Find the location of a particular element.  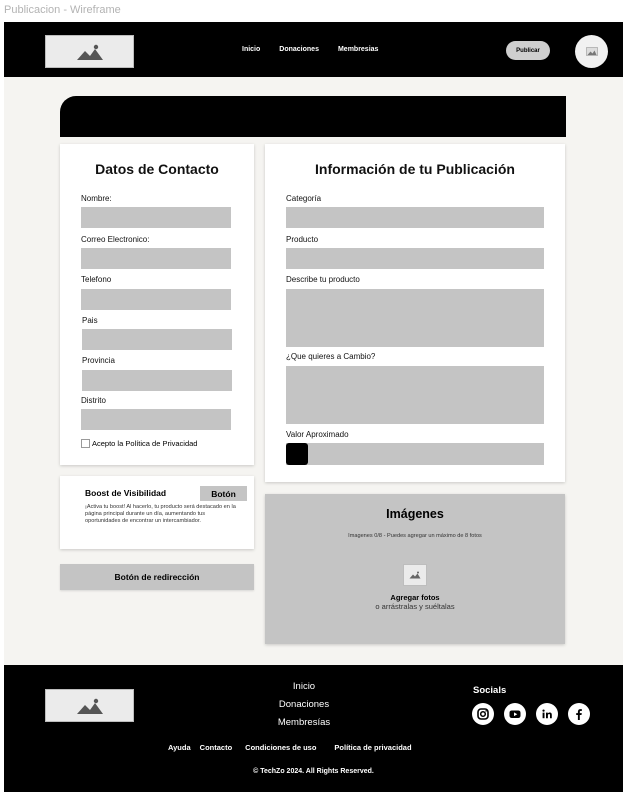

value-slider-handle is located at coordinates (297, 454).